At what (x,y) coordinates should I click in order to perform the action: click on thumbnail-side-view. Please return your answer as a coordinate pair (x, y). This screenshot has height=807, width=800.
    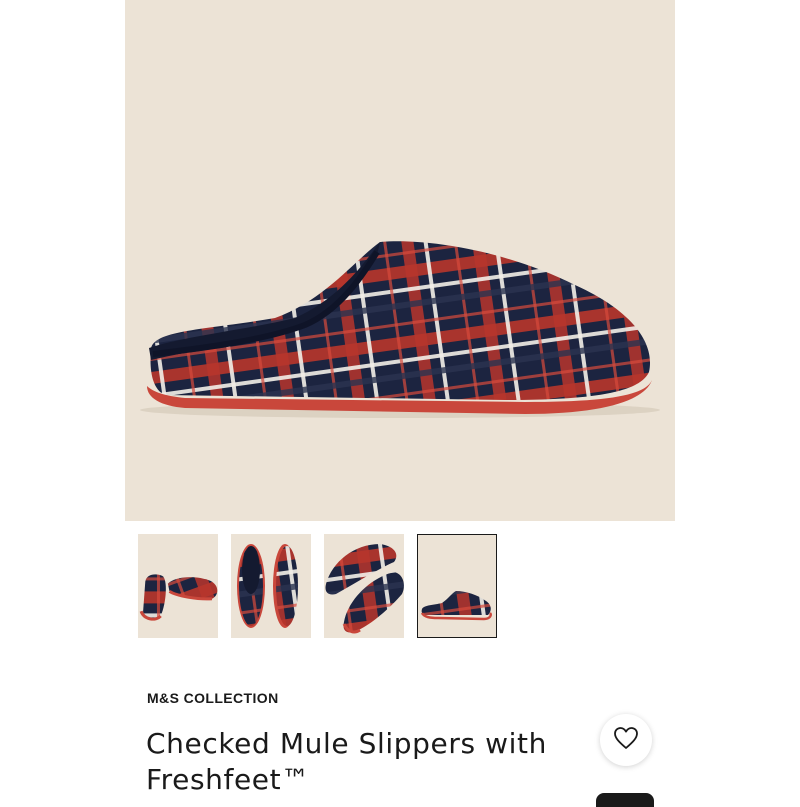
    Looking at the image, I should click on (457, 586).